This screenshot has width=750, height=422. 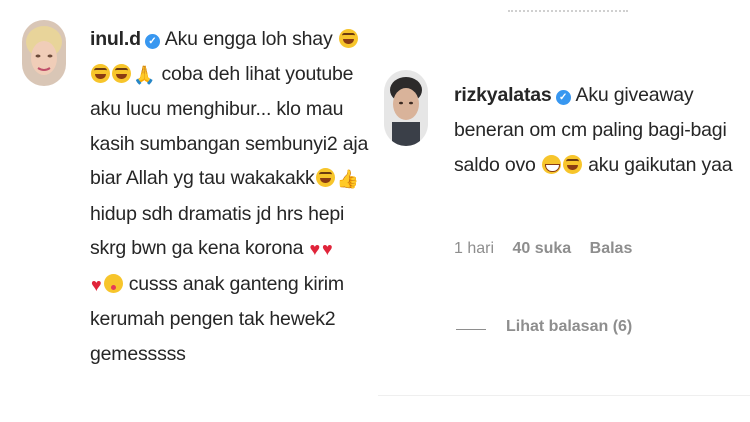 What do you see at coordinates (551, 164) in the screenshot?
I see `grinning-sweat-emoji-icon` at bounding box center [551, 164].